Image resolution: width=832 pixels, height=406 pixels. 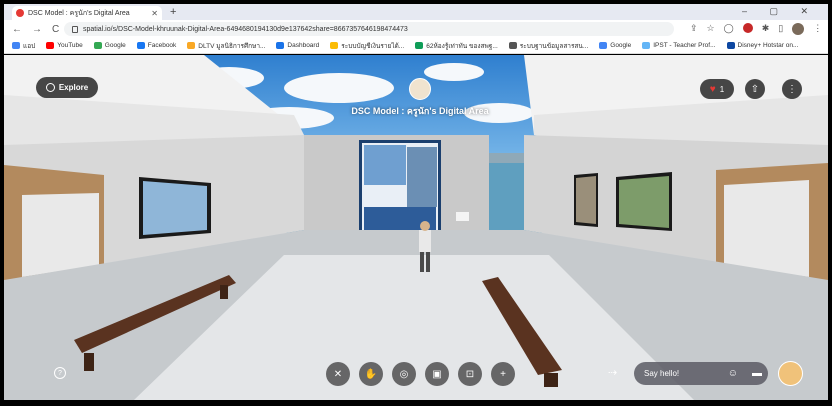 I want to click on profile-avatar, so click(x=798, y=29).